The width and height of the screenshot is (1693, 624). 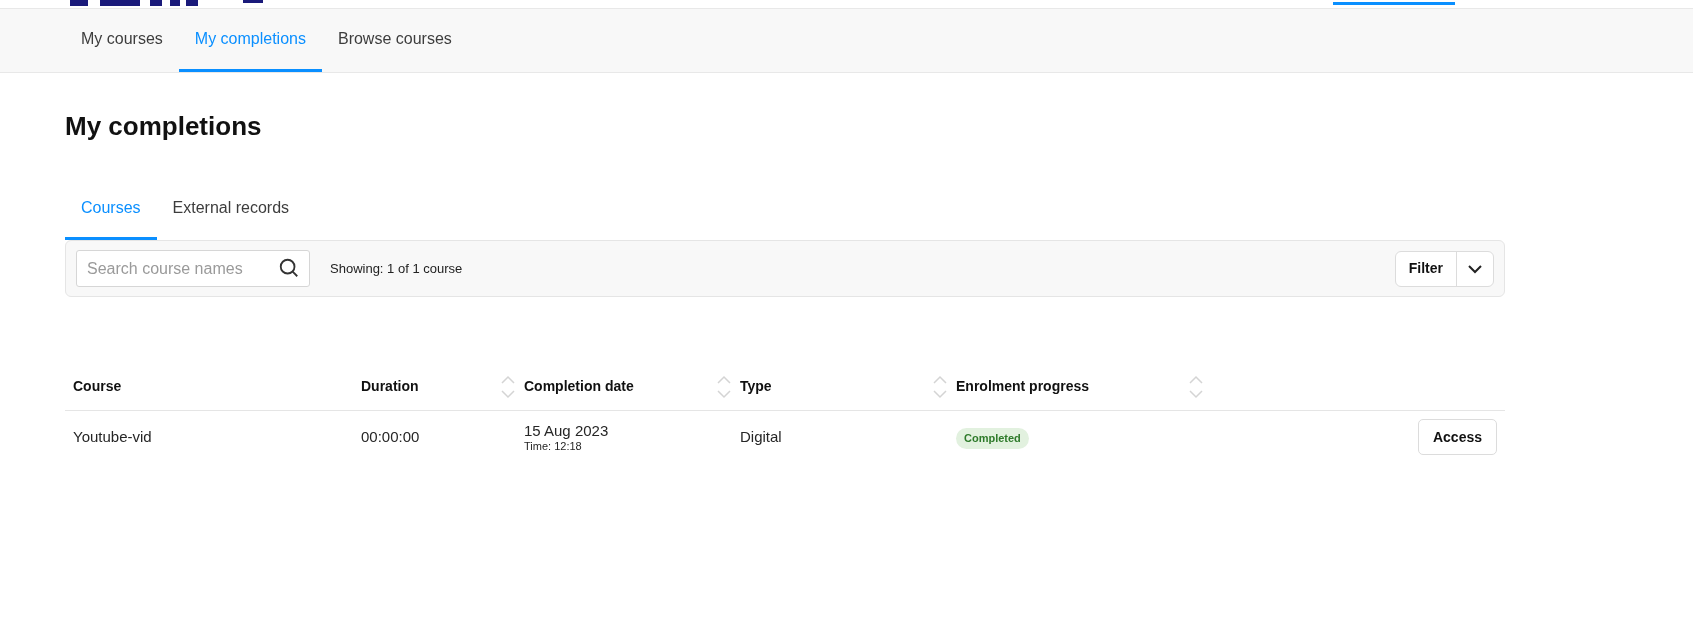 I want to click on access-button: Access, so click(x=1457, y=437).